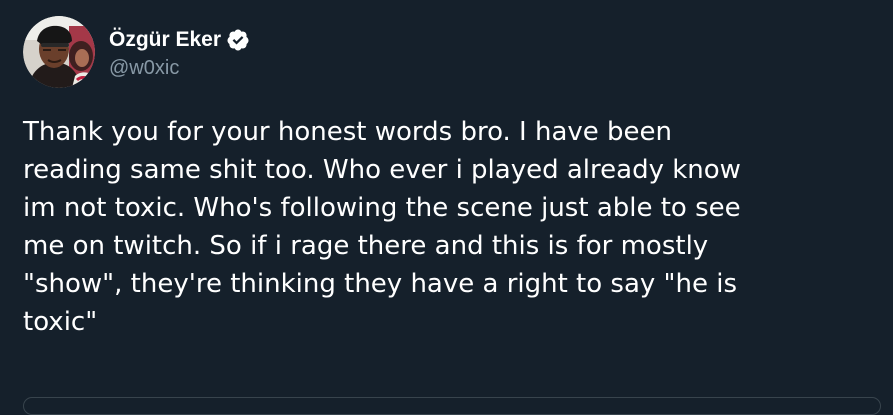 The height and width of the screenshot is (415, 893). I want to click on avatar-photo-icon, so click(59, 52).